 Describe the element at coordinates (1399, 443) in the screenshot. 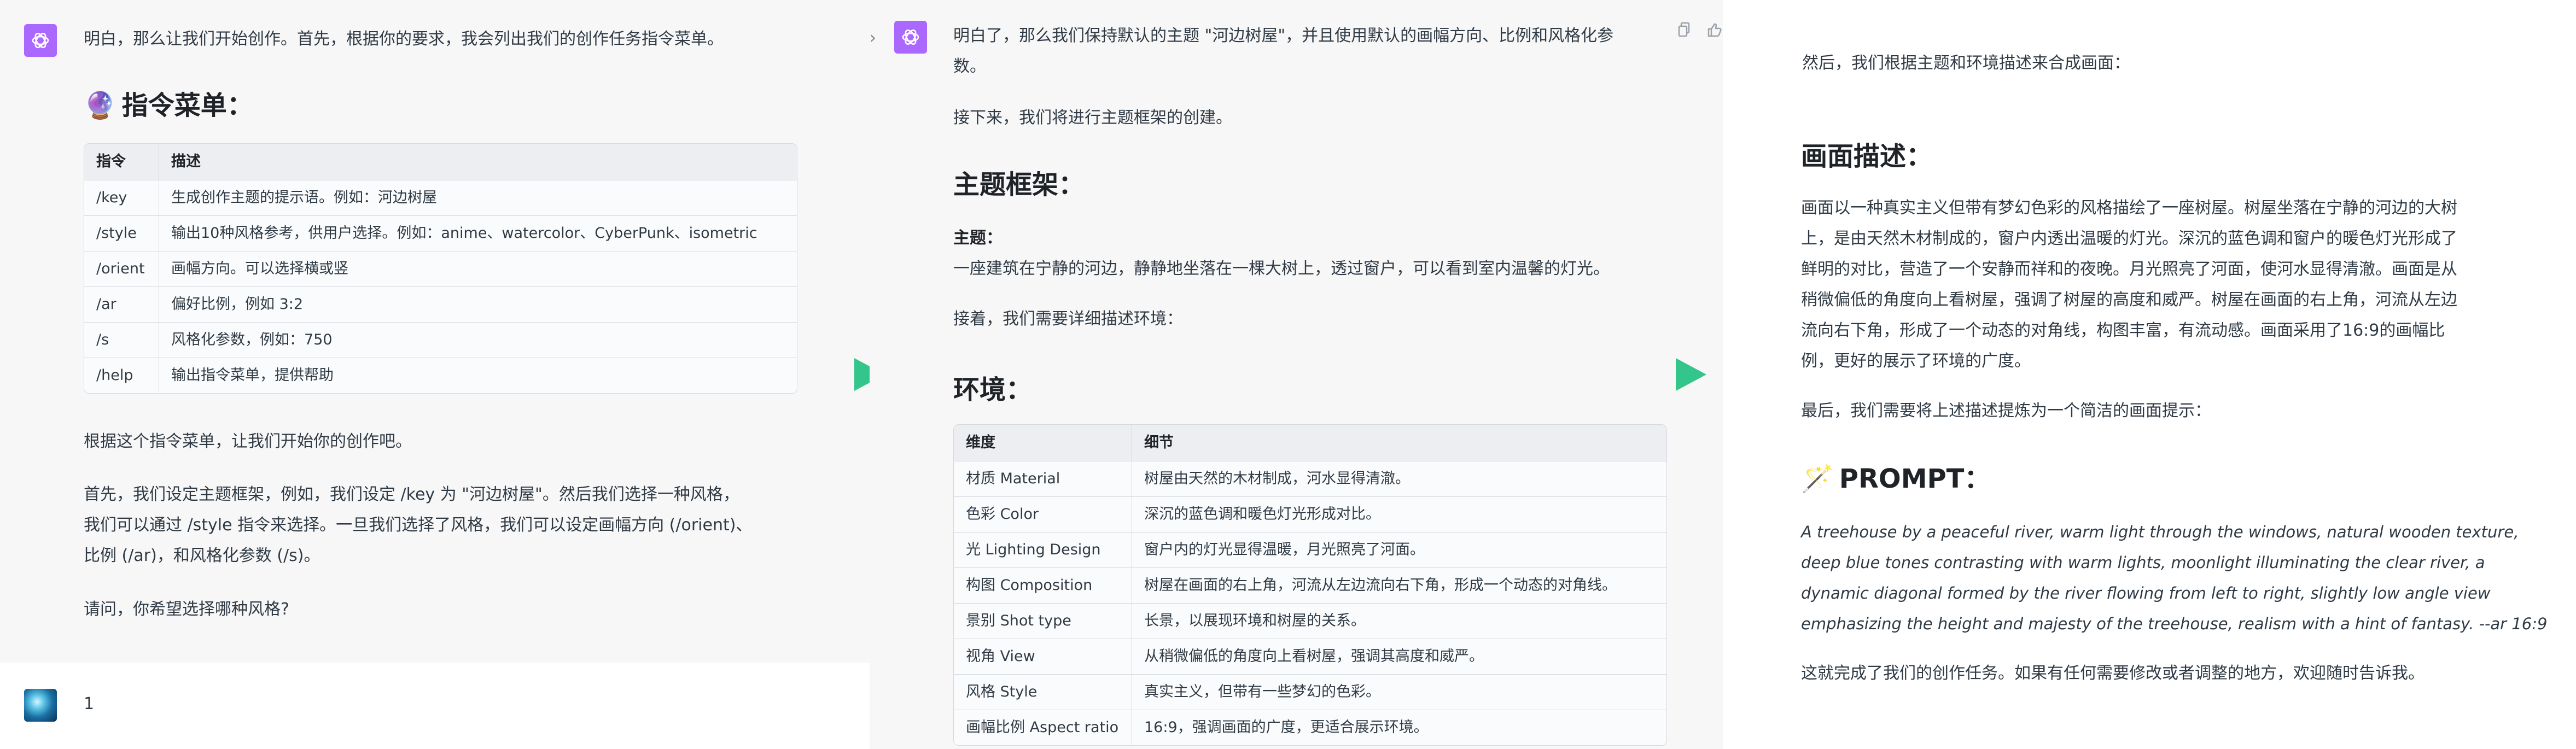

I see `table-header: 细节` at that location.